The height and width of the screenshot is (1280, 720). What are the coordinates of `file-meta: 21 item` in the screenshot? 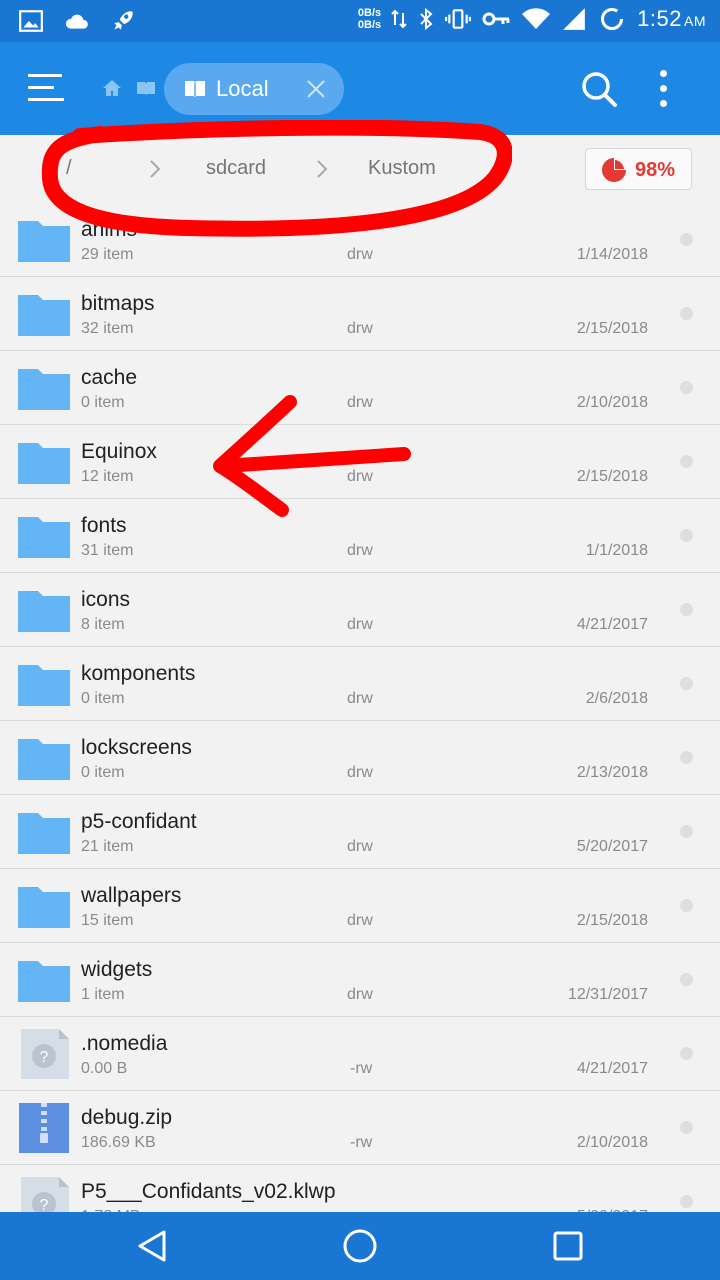 It's located at (107, 846).